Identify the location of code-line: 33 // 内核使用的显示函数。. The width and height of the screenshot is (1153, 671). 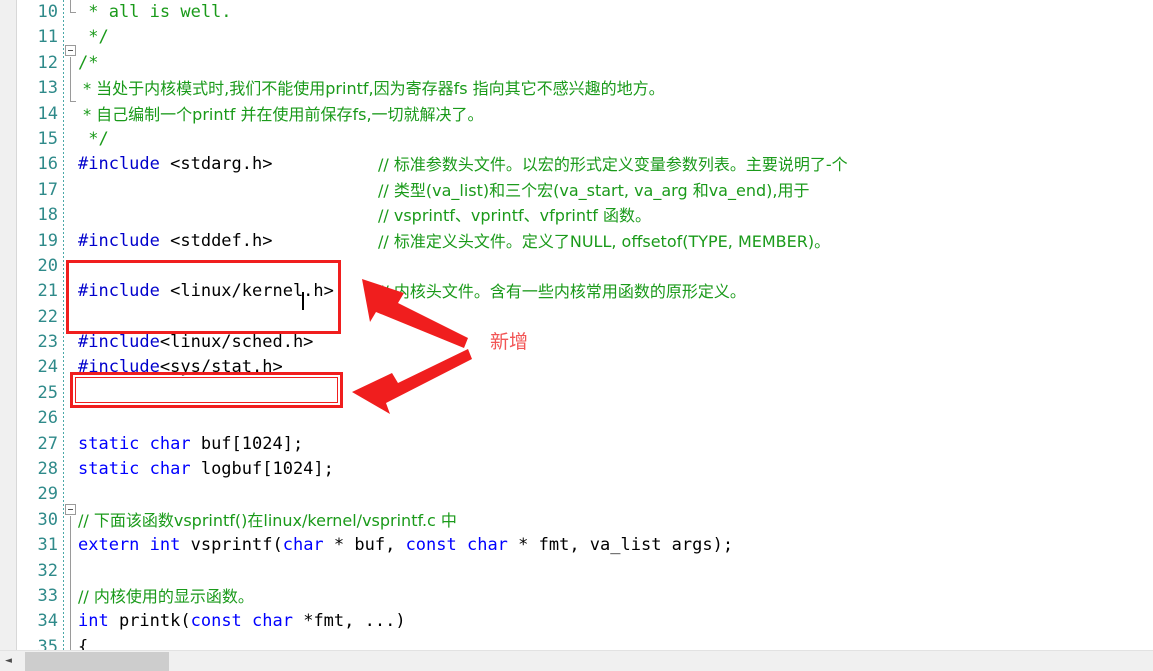
(585, 596).